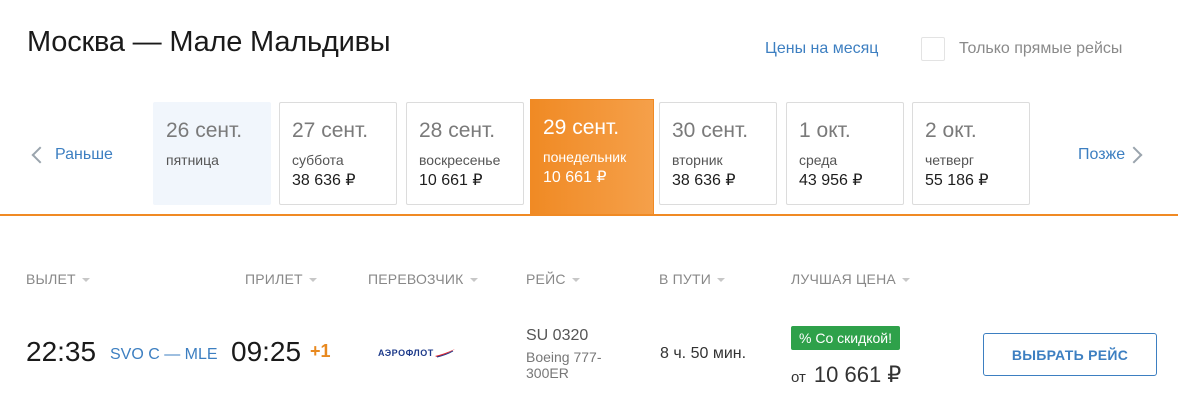 This screenshot has width=1178, height=412. What do you see at coordinates (192, 160) in the screenshot?
I see `day-weekday: пятница` at bounding box center [192, 160].